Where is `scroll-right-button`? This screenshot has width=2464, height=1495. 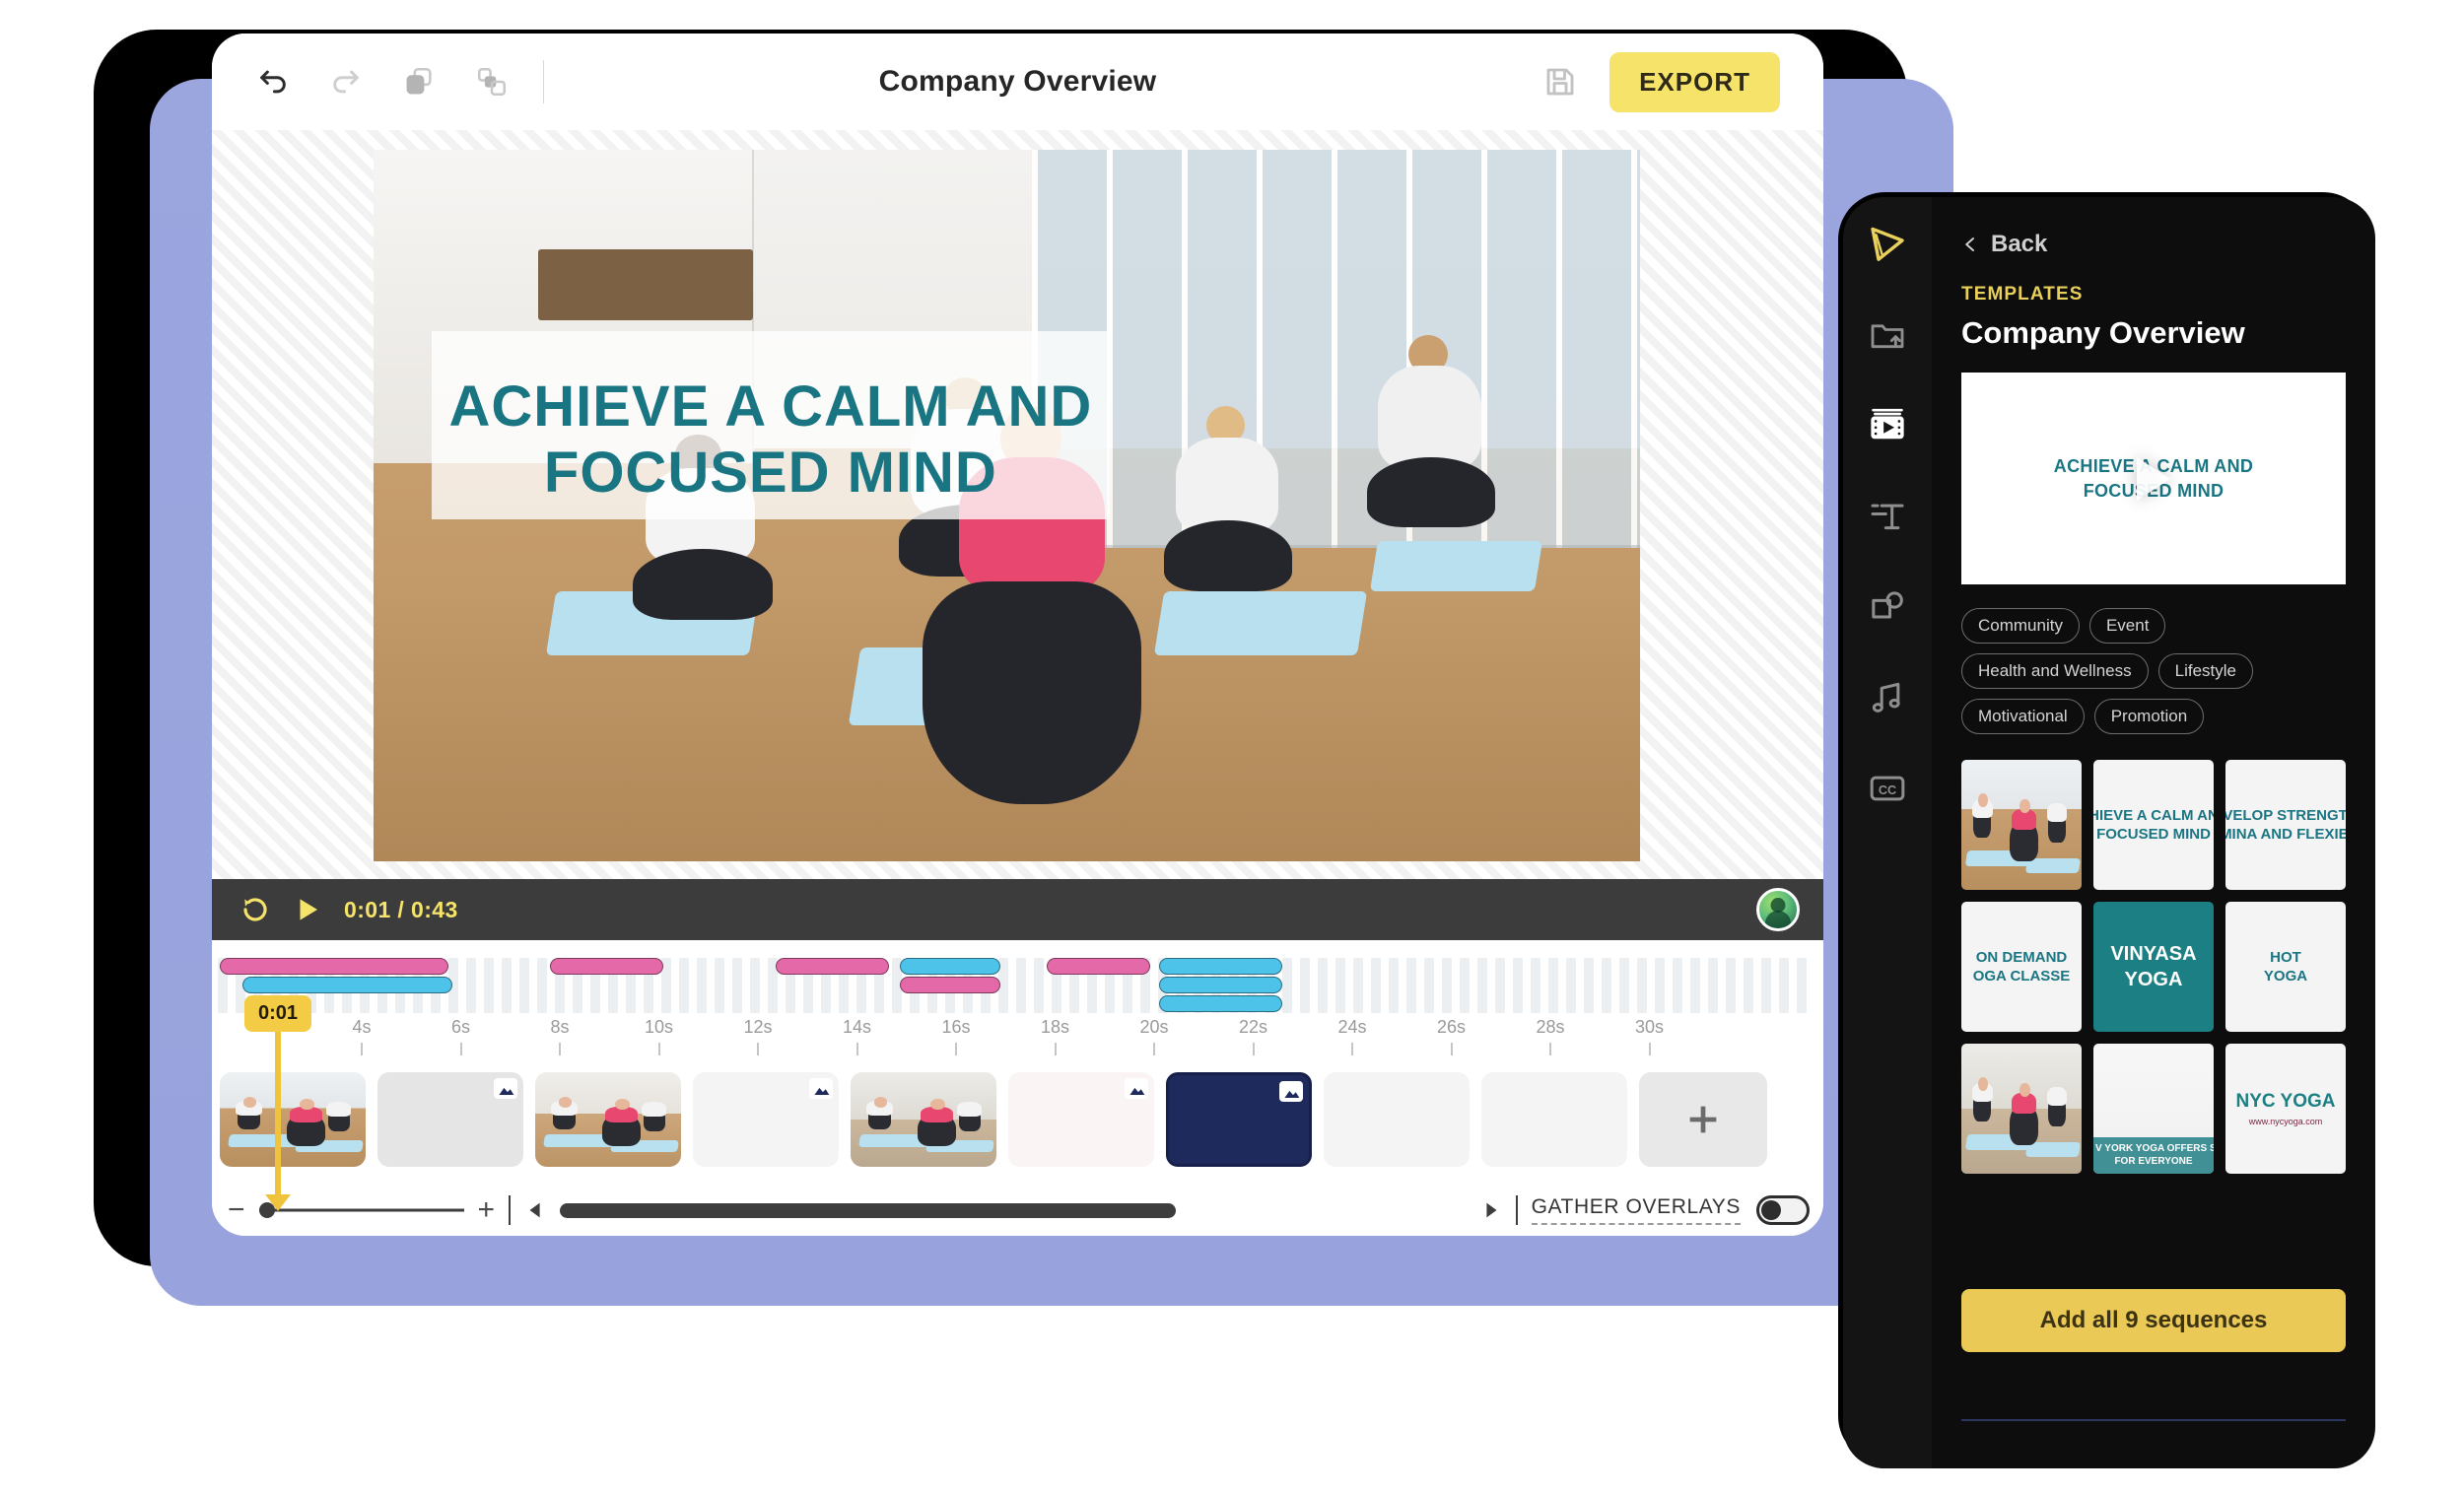 scroll-right-button is located at coordinates (1491, 1210).